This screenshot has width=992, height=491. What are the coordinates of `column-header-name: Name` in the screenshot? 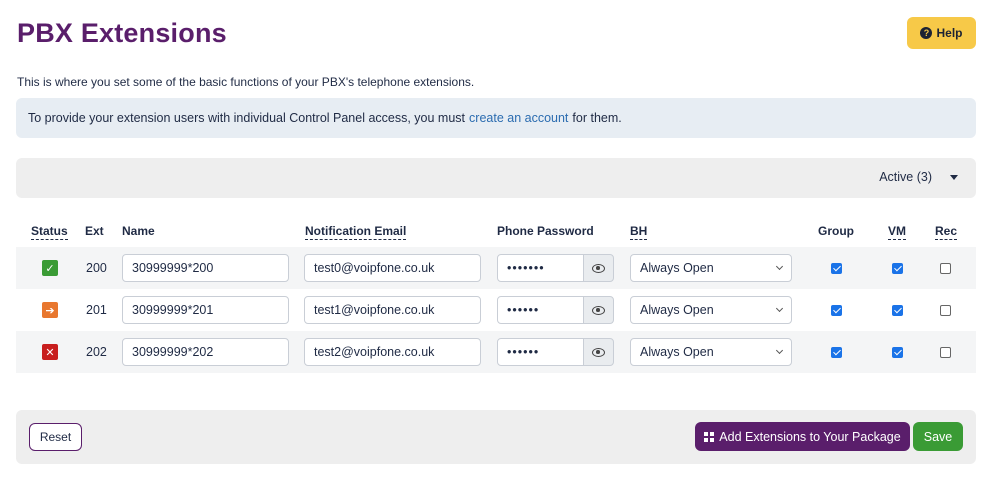 It's located at (138, 231).